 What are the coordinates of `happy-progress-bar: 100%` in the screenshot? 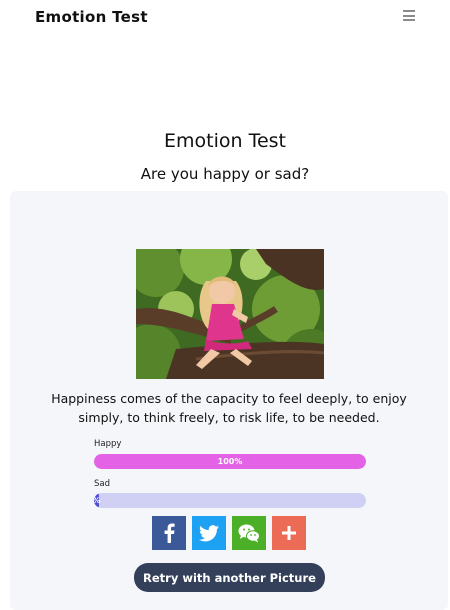 It's located at (230, 461).